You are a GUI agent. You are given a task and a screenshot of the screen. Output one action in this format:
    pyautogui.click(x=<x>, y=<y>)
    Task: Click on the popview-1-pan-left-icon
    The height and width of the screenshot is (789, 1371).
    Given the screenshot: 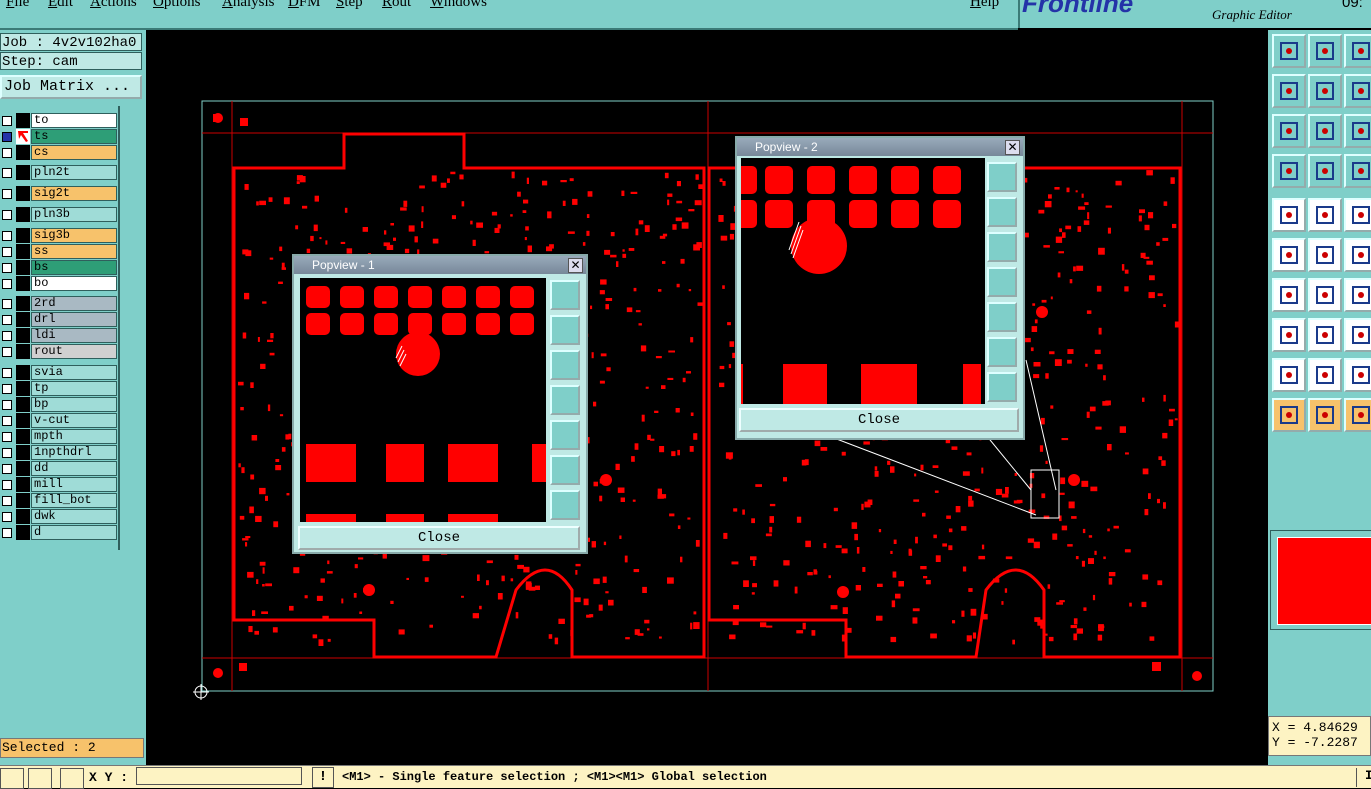 What is the action you would take?
    pyautogui.click(x=565, y=400)
    